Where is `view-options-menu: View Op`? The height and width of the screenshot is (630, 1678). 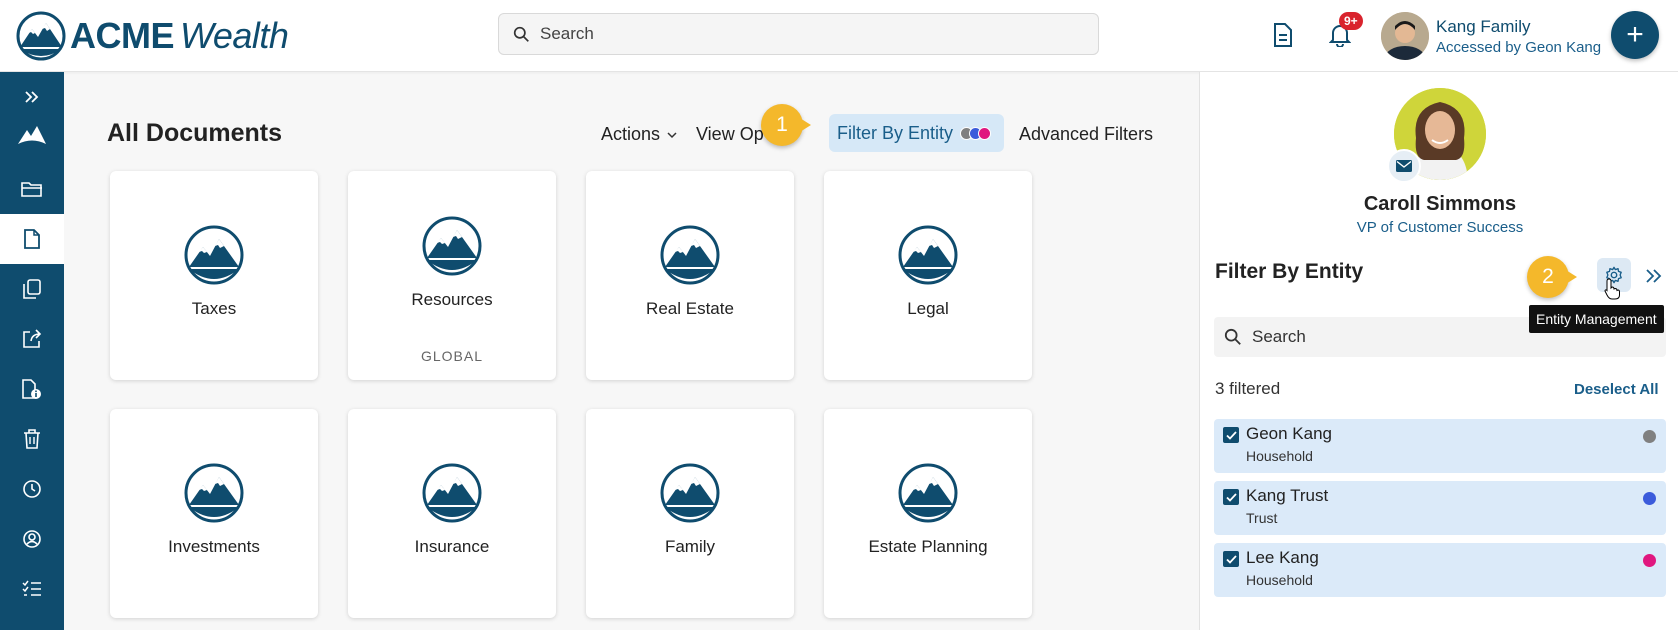
view-options-menu: View Op is located at coordinates (730, 134).